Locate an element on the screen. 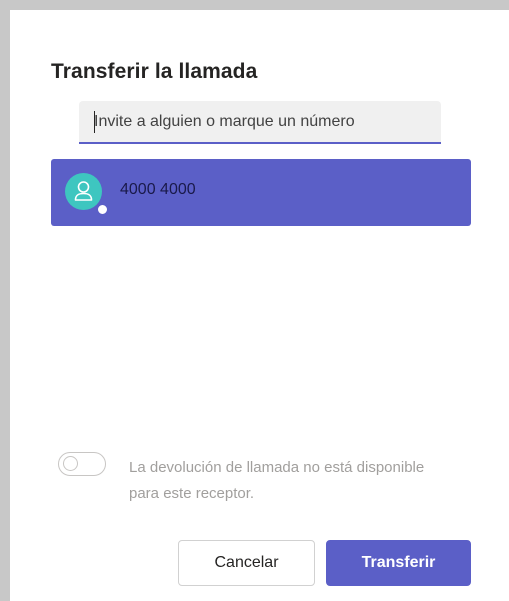 This screenshot has height=601, width=509. result-label: 4000 4000 is located at coordinates (158, 189).